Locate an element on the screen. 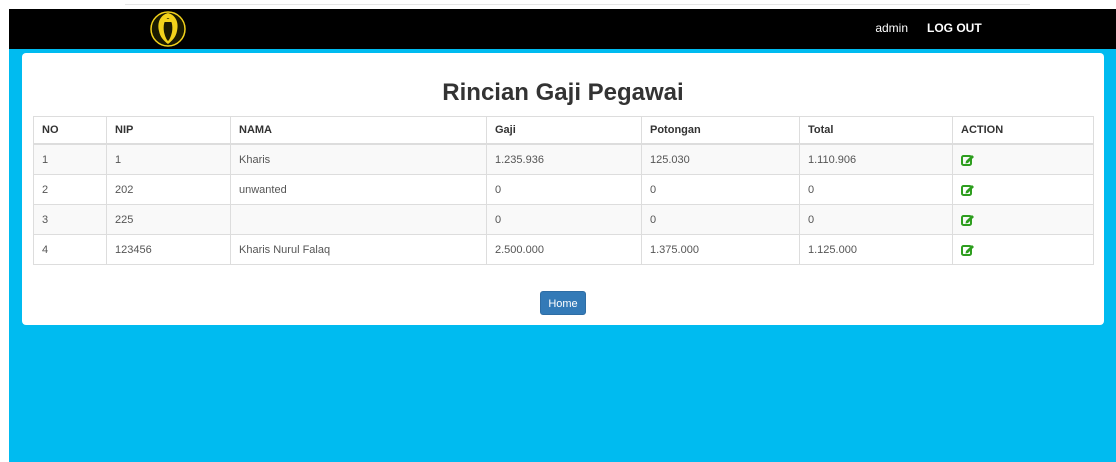 This screenshot has height=462, width=1116. top-navbar: admin LOG OUT is located at coordinates (562, 29).